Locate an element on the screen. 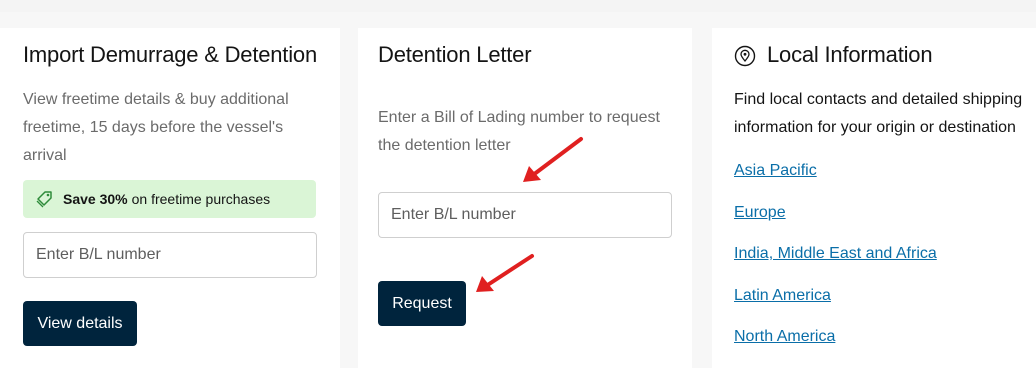 The image size is (1036, 368). top-band is located at coordinates (518, 6).